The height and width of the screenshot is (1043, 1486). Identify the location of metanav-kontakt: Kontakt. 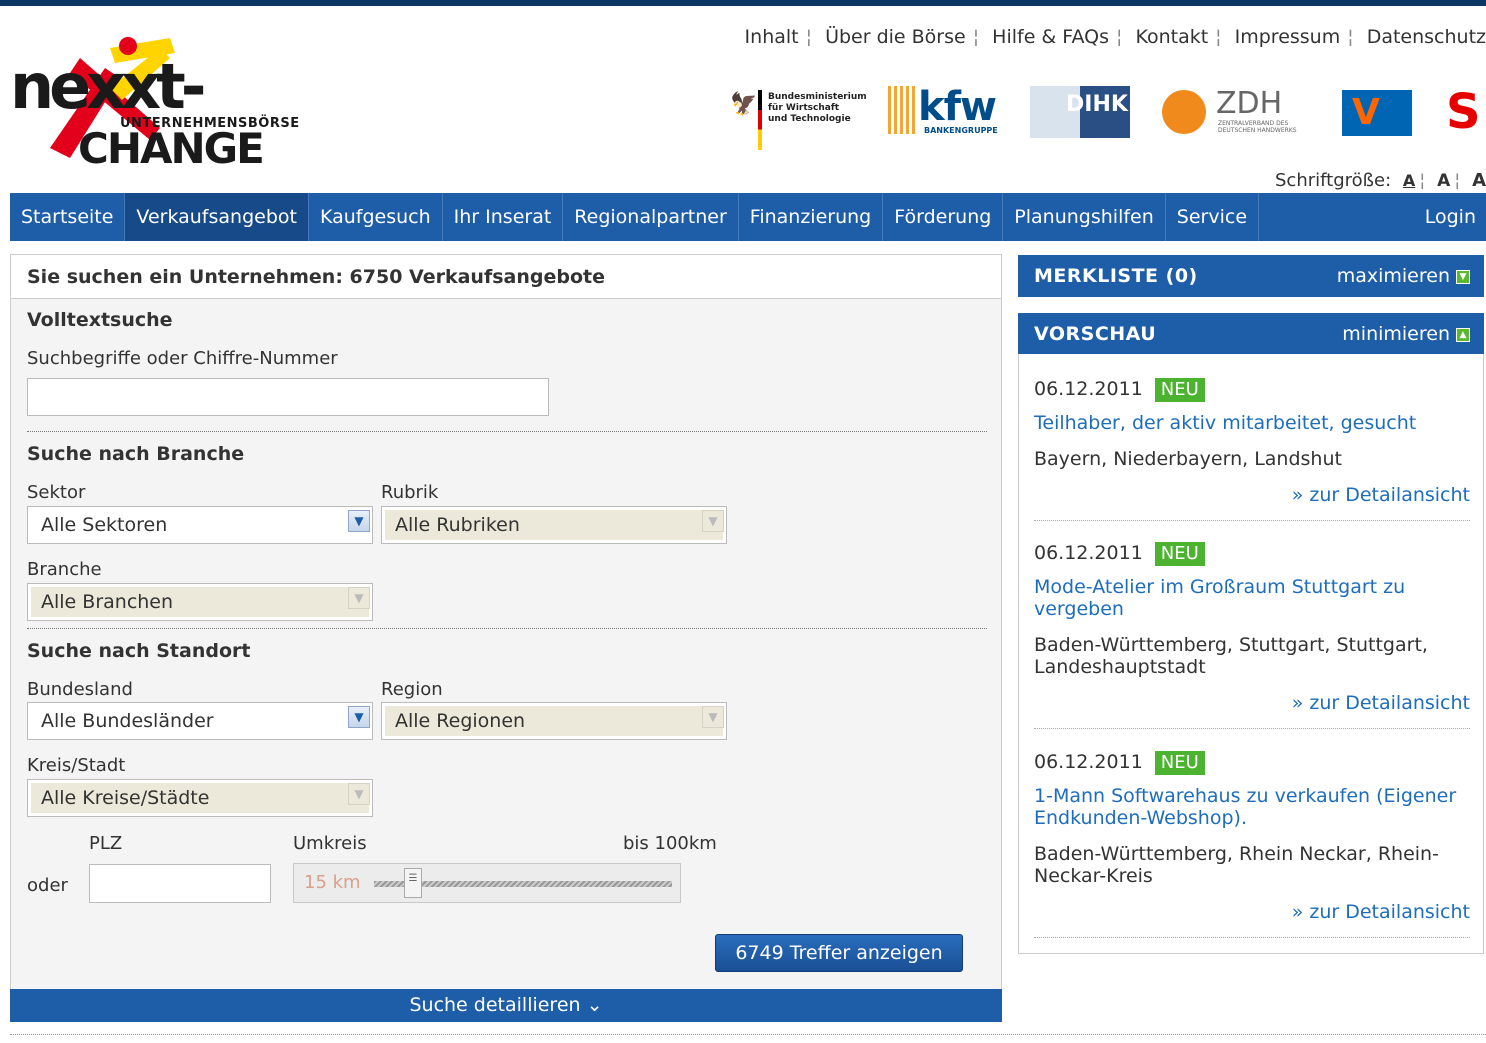
(1171, 37).